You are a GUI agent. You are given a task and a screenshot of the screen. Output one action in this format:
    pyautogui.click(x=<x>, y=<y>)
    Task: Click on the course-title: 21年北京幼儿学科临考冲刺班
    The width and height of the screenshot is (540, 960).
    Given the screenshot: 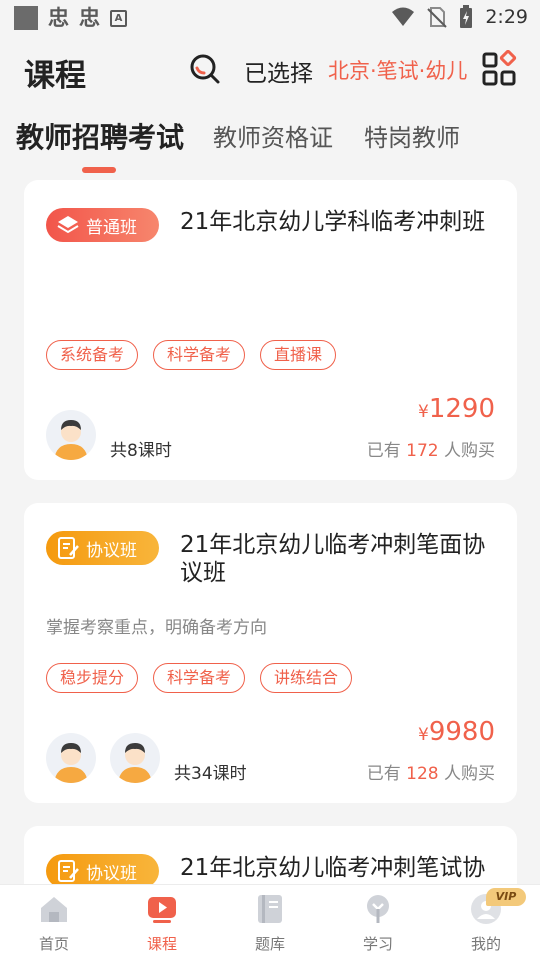 What is the action you would take?
    pyautogui.click(x=338, y=222)
    